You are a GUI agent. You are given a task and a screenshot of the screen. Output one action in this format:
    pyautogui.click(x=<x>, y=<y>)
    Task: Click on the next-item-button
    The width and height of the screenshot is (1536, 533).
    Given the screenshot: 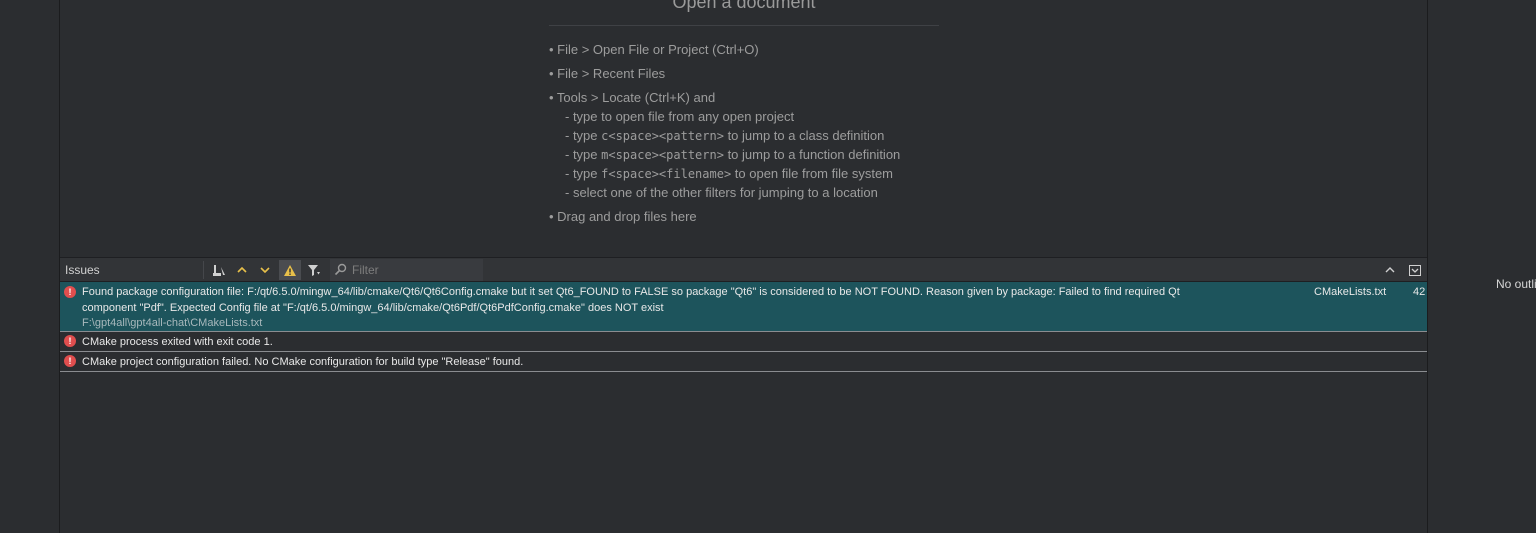 What is the action you would take?
    pyautogui.click(x=265, y=270)
    